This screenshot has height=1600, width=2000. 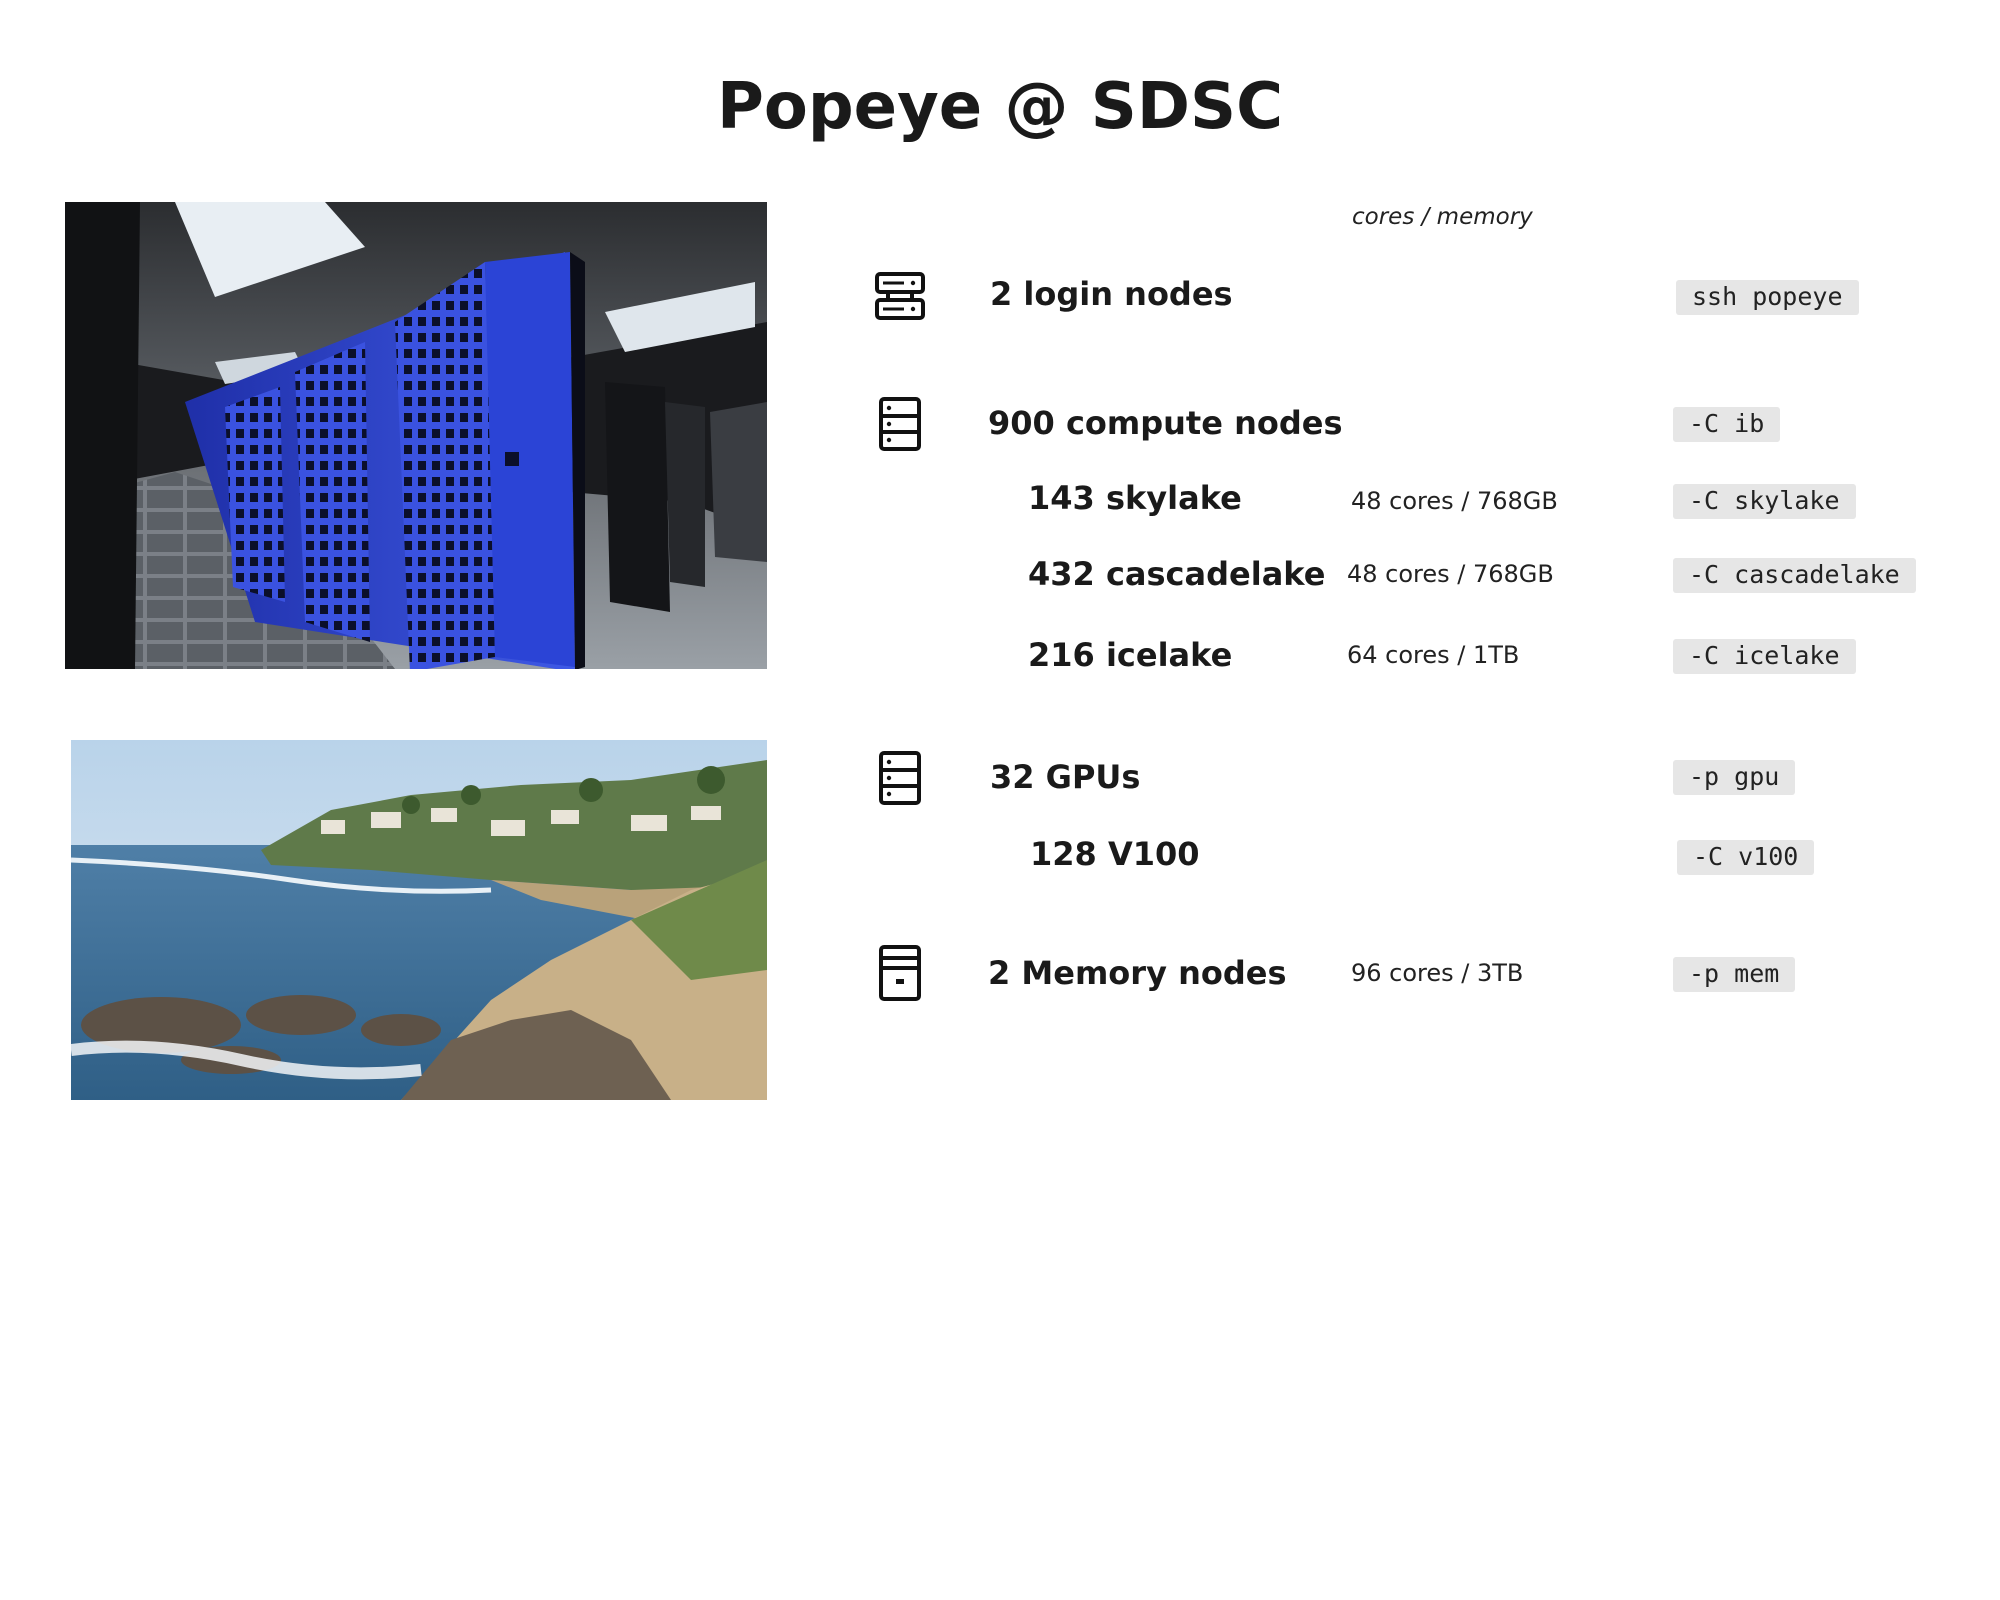 What do you see at coordinates (1442, 217) in the screenshot?
I see `column-header-cores-memory: cores / memory` at bounding box center [1442, 217].